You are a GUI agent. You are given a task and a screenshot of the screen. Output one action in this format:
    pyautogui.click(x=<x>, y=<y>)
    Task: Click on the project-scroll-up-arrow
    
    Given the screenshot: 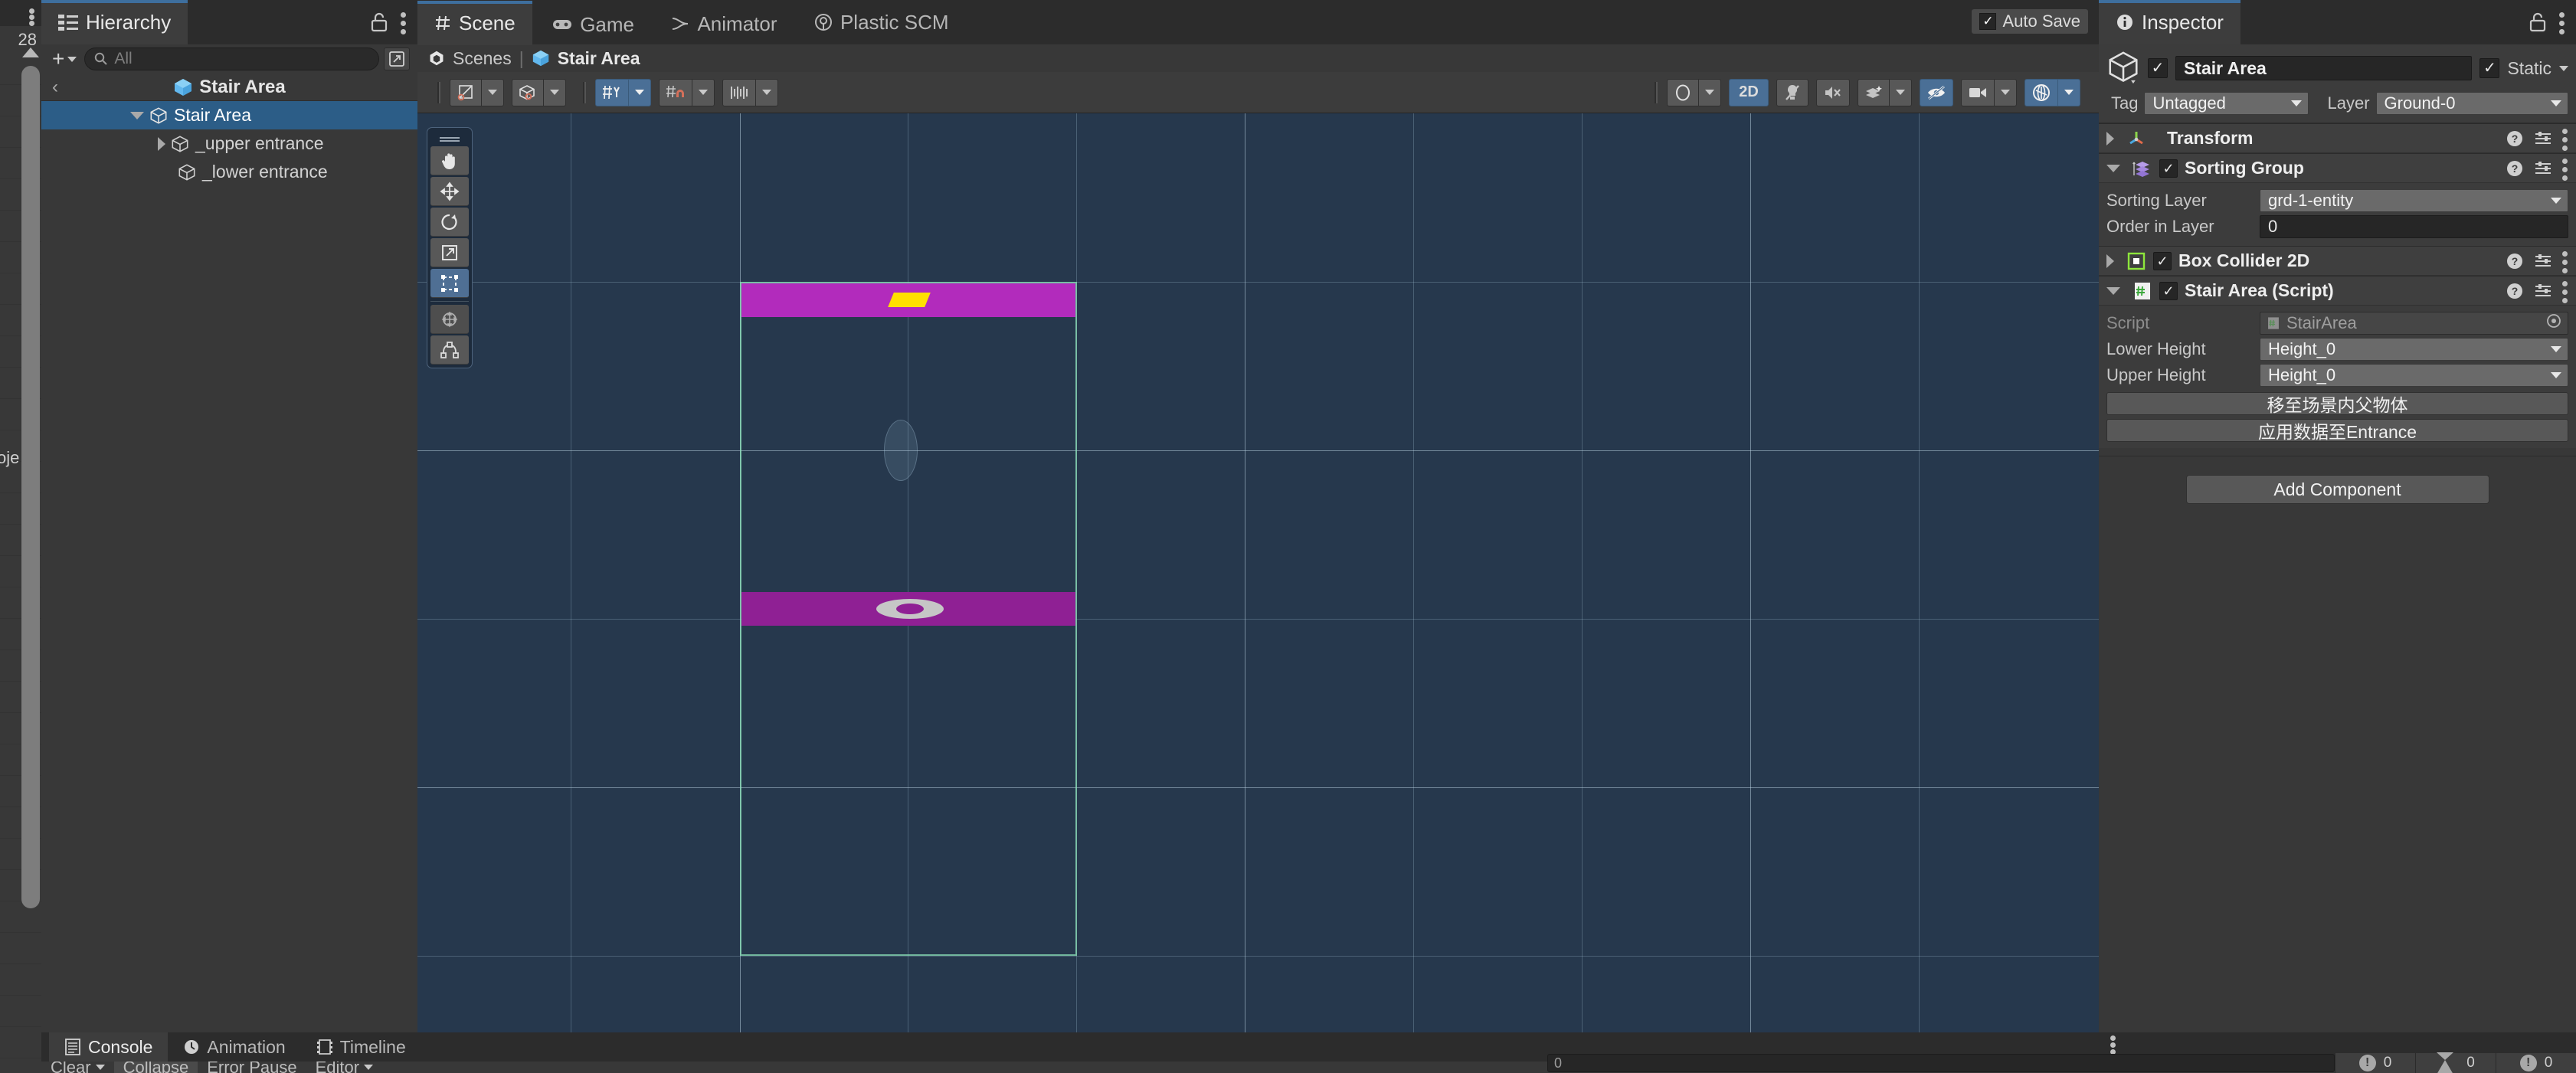 What is the action you would take?
    pyautogui.click(x=30, y=52)
    